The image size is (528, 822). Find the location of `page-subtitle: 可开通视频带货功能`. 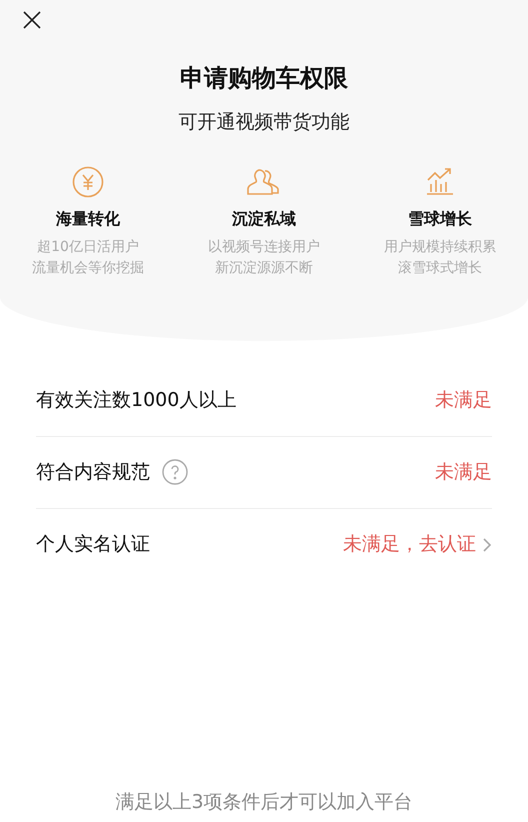

page-subtitle: 可开通视频带货功能 is located at coordinates (264, 122).